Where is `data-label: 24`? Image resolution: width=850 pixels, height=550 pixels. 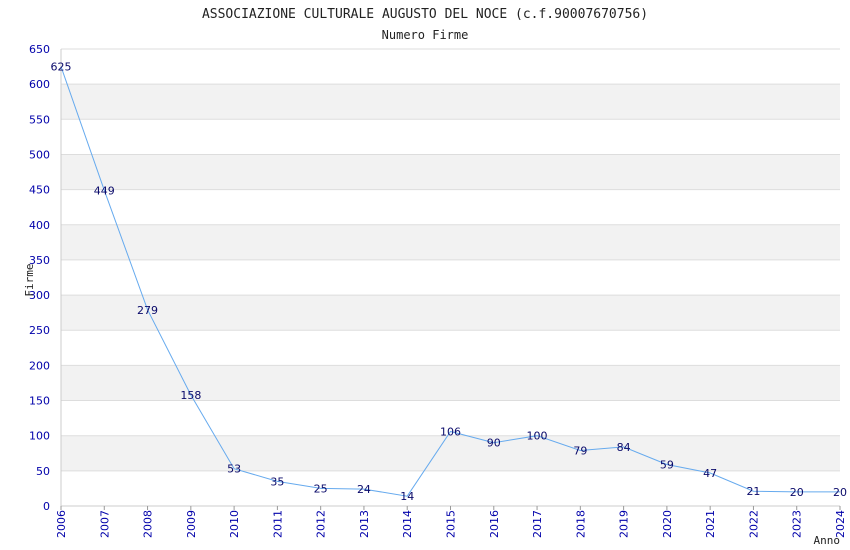
data-label: 24 is located at coordinates (364, 489).